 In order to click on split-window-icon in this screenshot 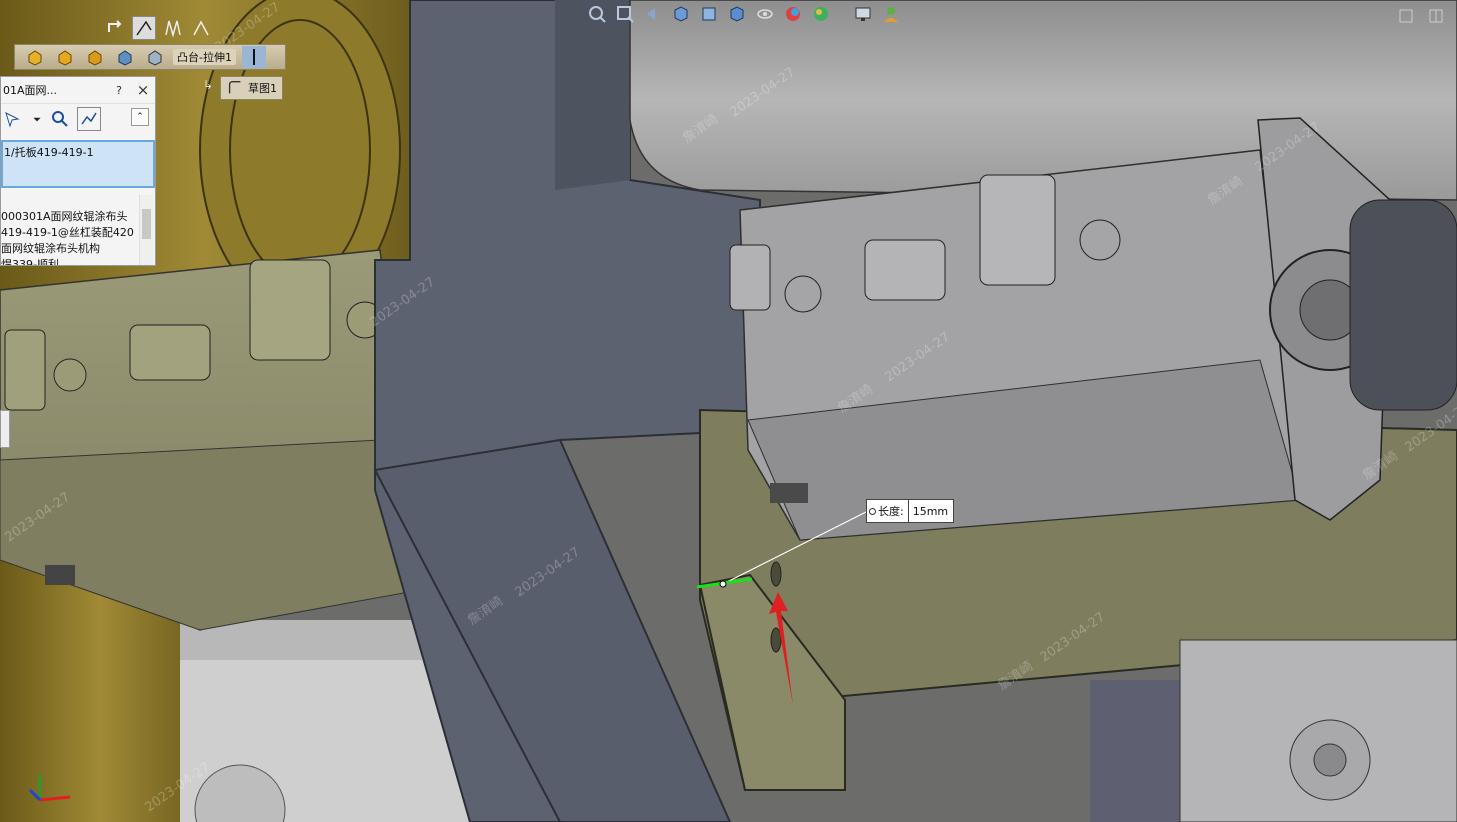, I will do `click(1436, 16)`.